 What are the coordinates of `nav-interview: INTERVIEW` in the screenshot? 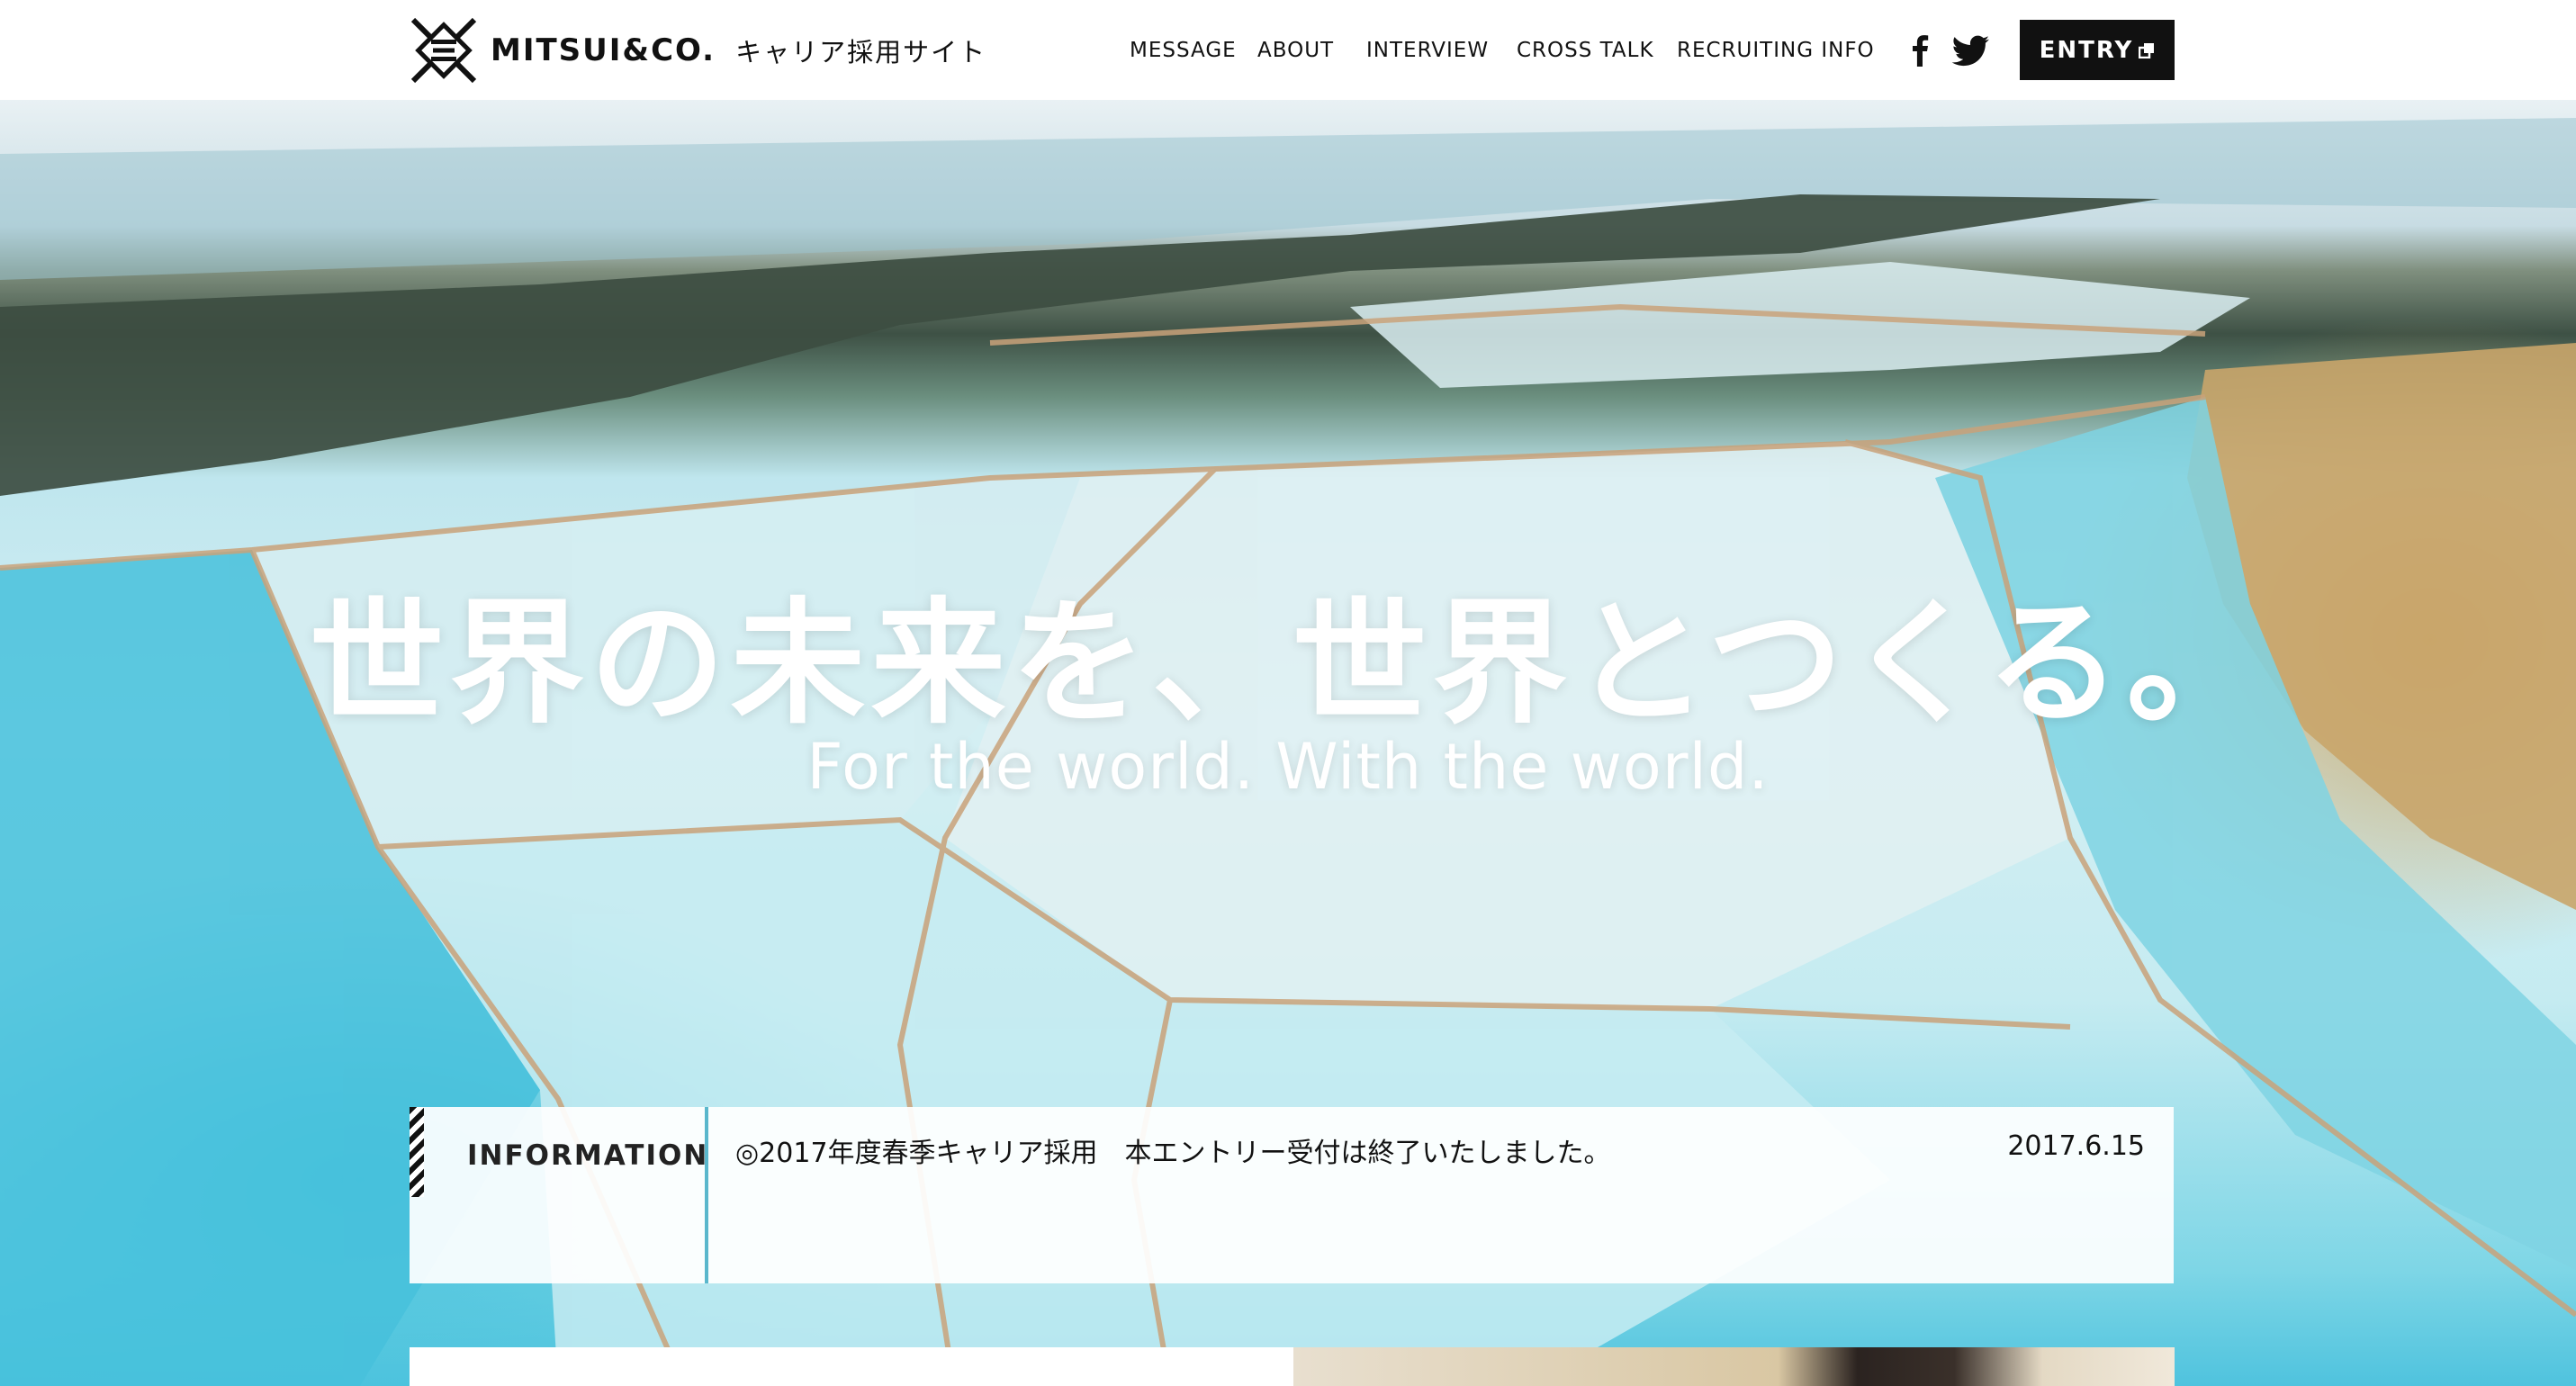 It's located at (1427, 51).